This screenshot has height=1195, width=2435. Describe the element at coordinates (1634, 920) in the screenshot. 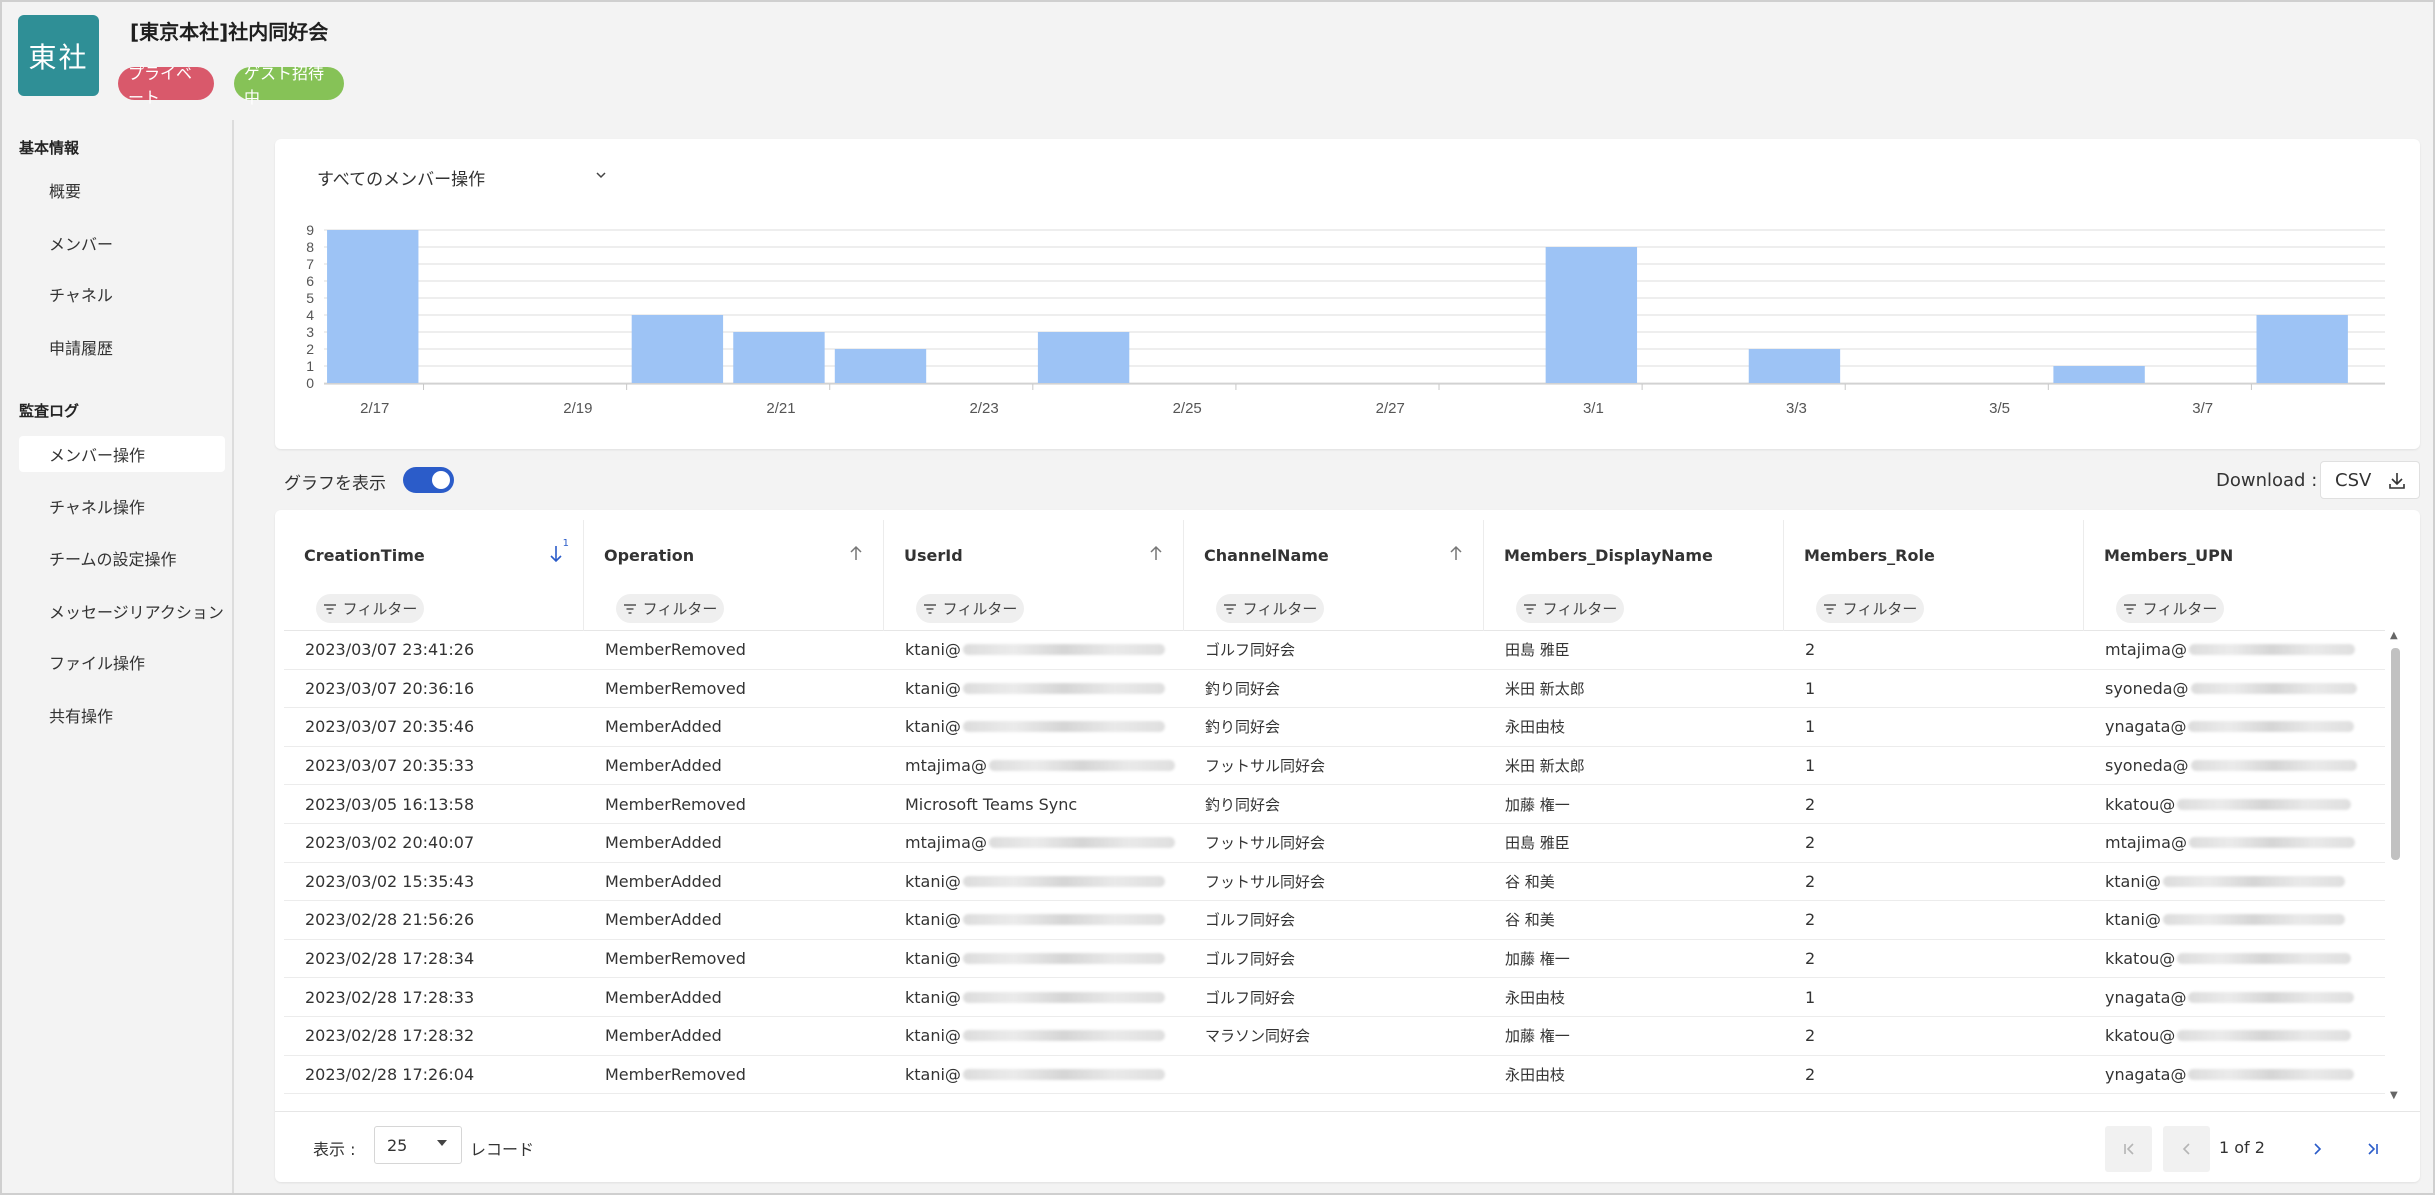

I see `cell-members-displayname: 谷 和美` at that location.